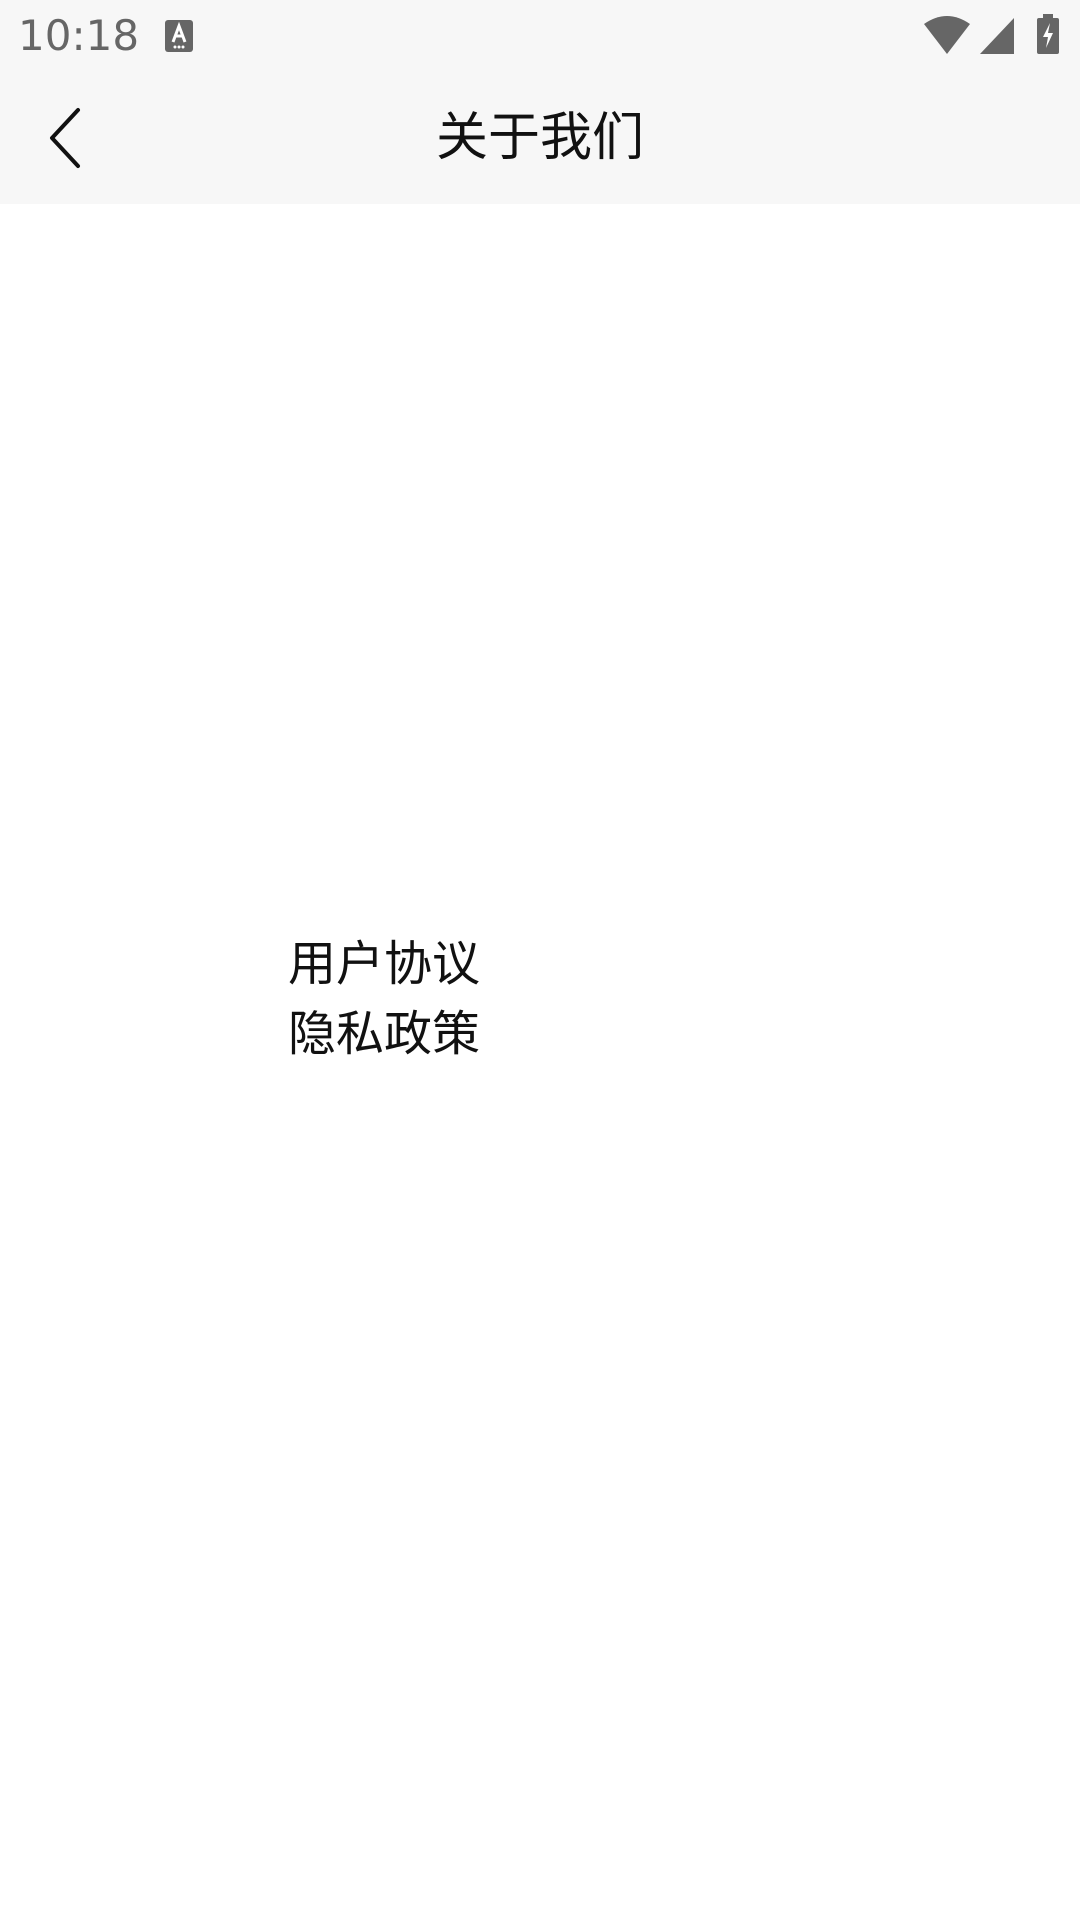 The height and width of the screenshot is (1920, 1080). I want to click on status-time: 10:18, so click(79, 35).